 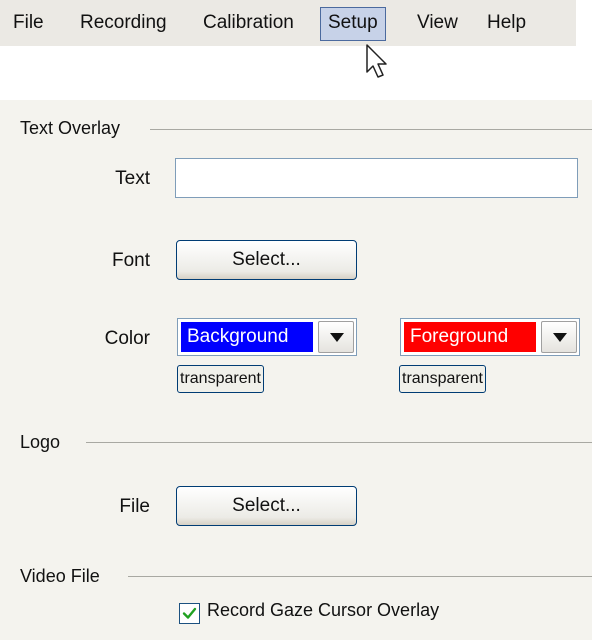 I want to click on menu-calibration: Calibration, so click(x=248, y=23).